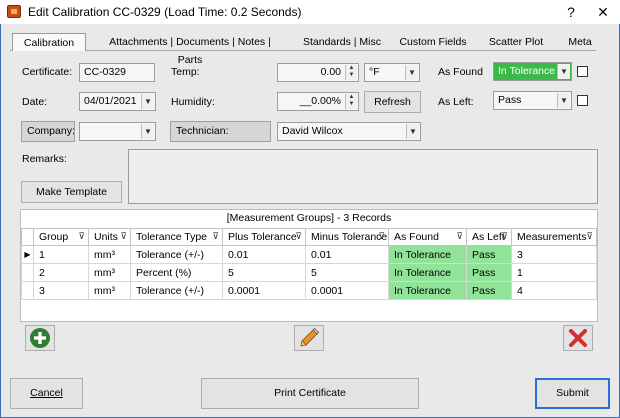  Describe the element at coordinates (46, 393) in the screenshot. I see `cancel-button: Cancel` at that location.